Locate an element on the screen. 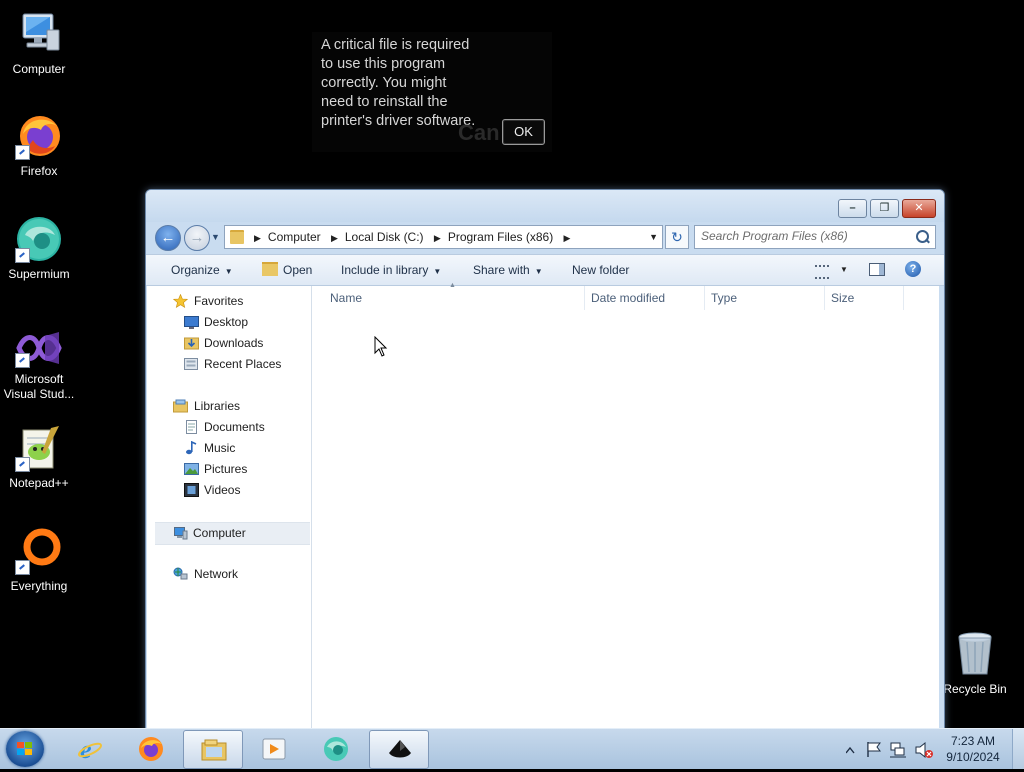 This screenshot has width=1024, height=772. back-button: ← is located at coordinates (168, 238).